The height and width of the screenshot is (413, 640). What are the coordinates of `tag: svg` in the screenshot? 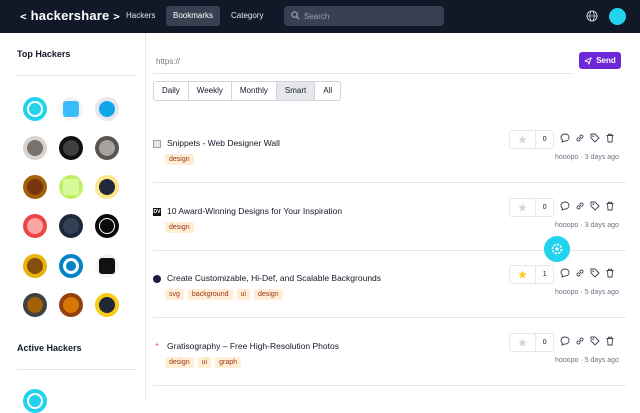 It's located at (174, 294).